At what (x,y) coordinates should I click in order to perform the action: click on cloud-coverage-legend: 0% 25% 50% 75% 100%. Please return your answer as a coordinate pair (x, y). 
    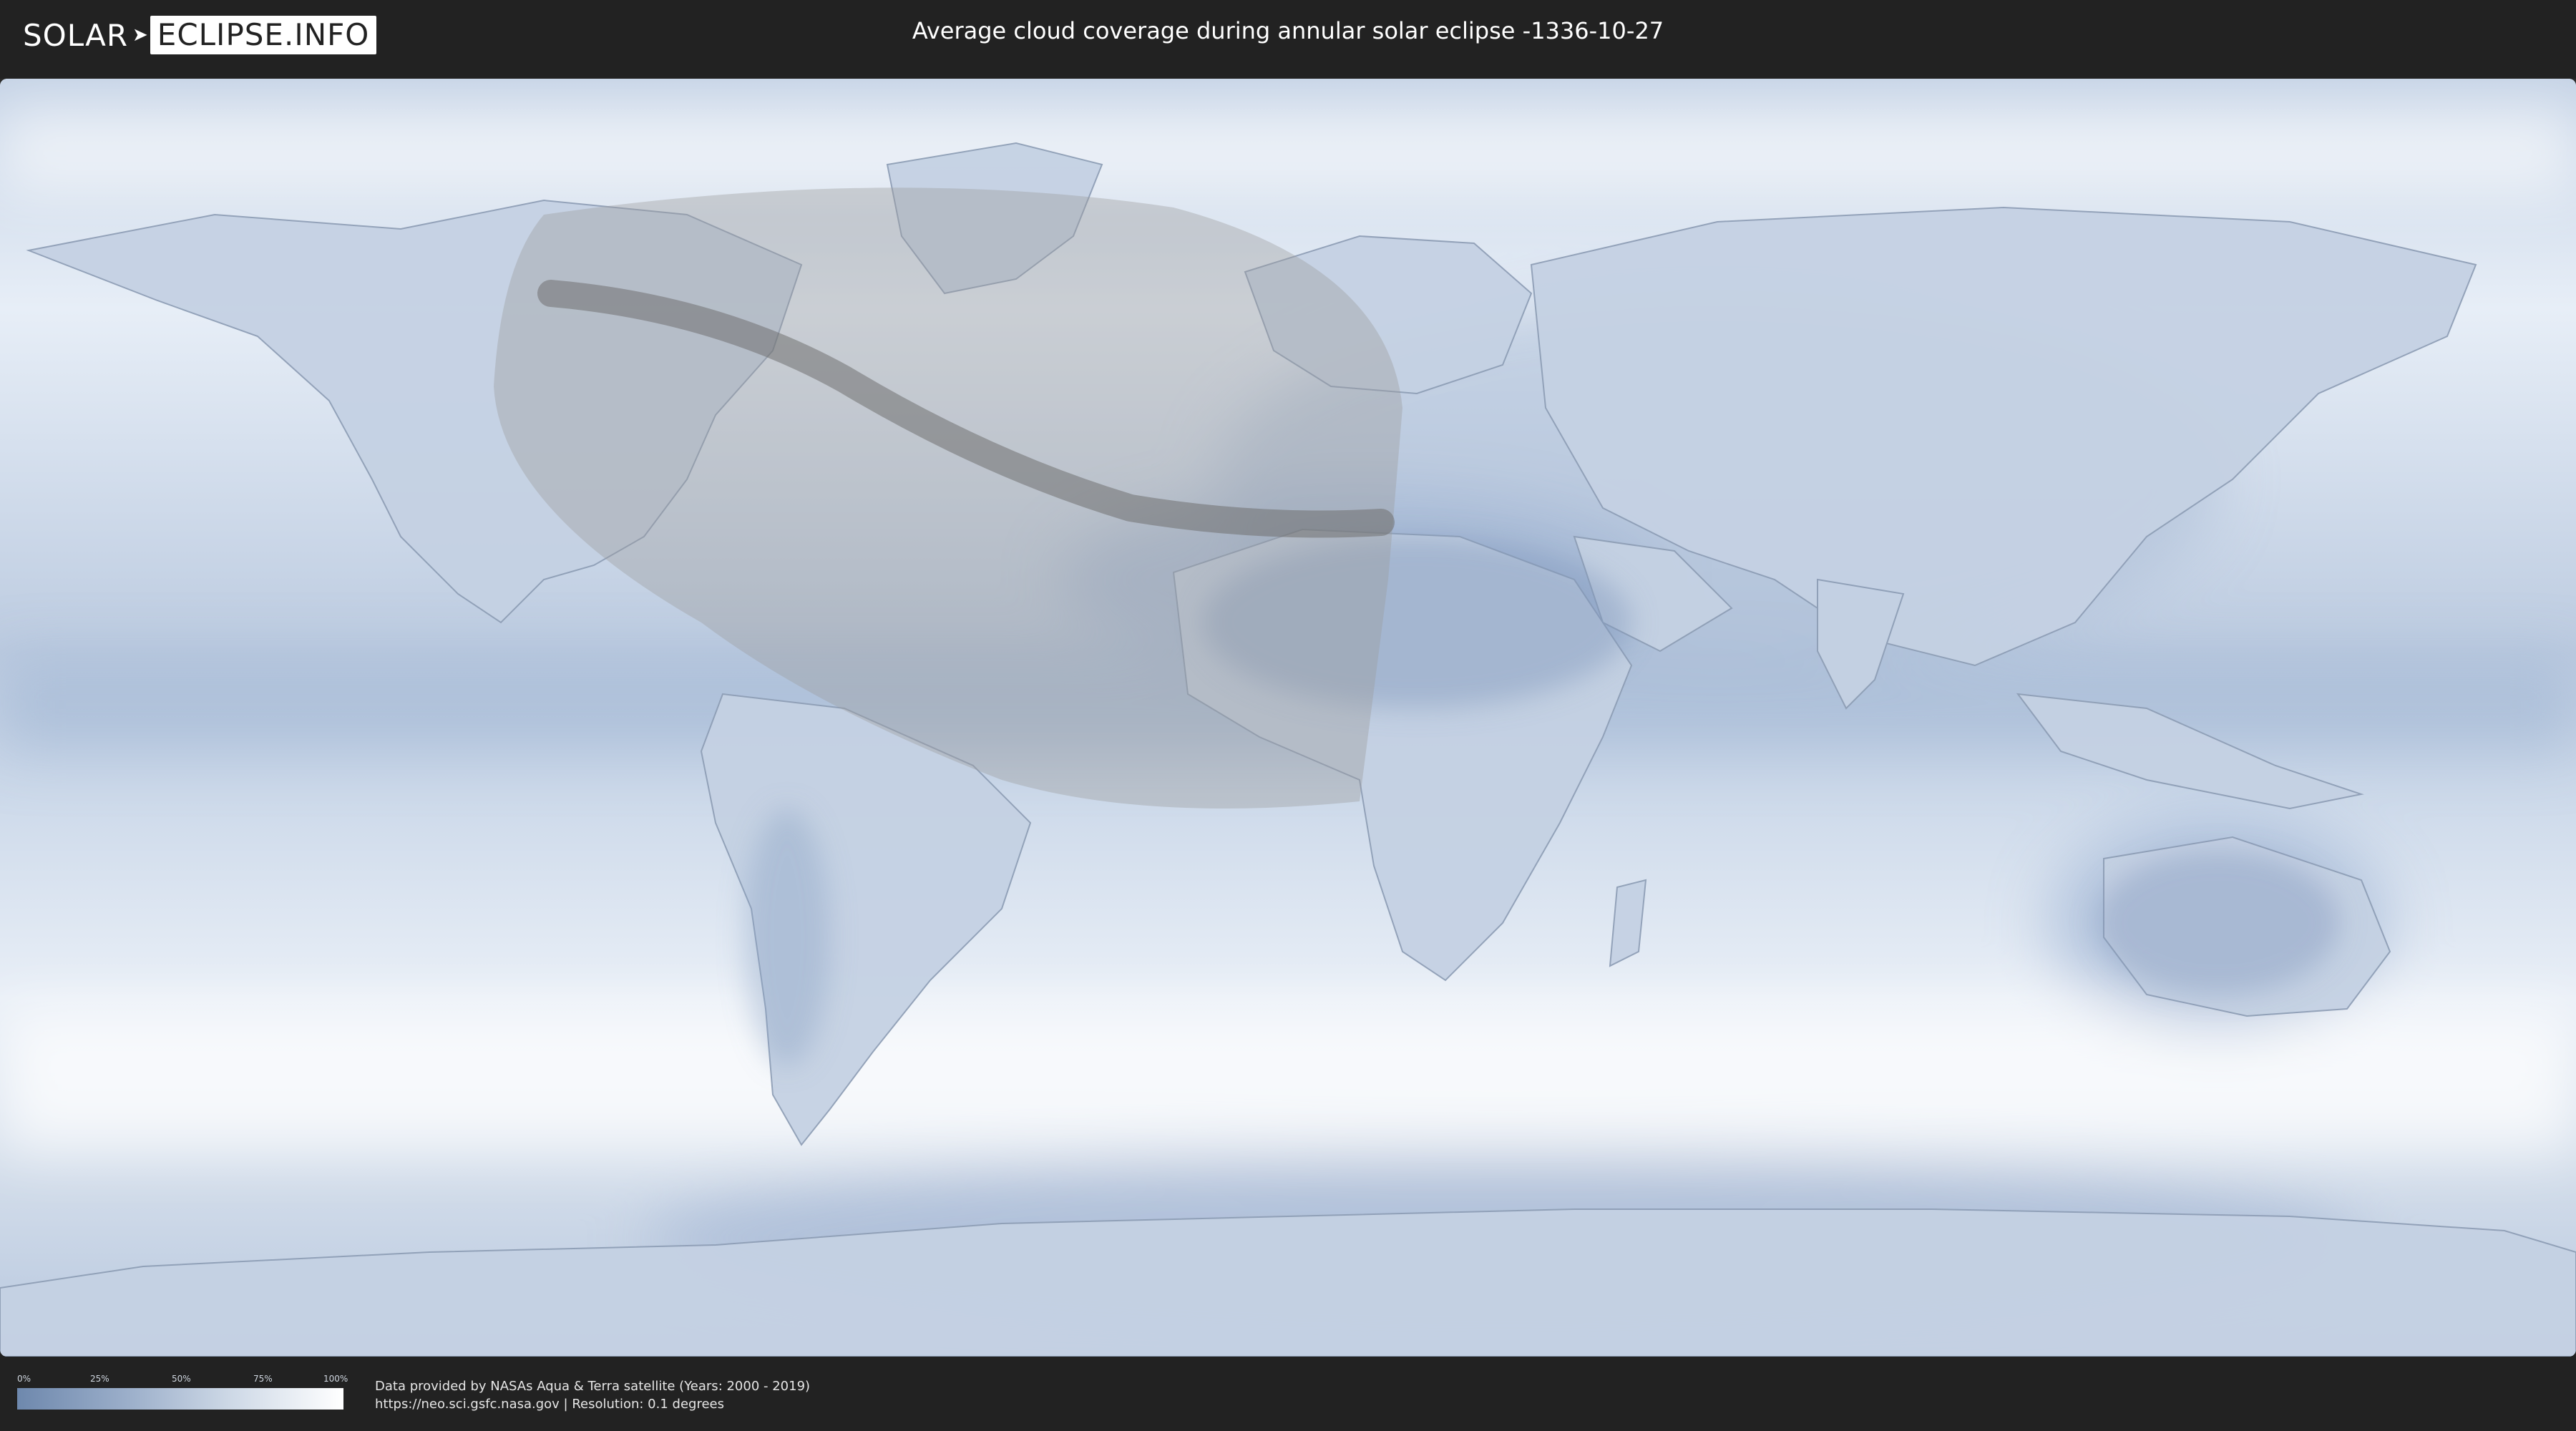
    Looking at the image, I should click on (182, 1394).